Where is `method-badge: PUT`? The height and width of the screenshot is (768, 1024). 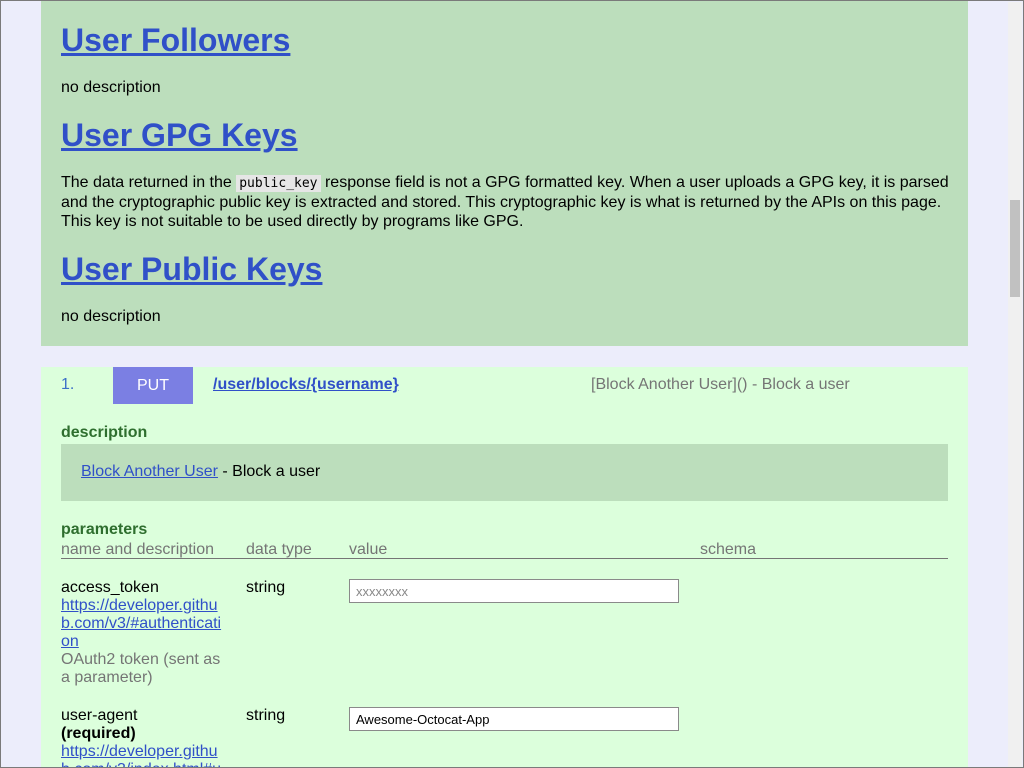 method-badge: PUT is located at coordinates (153, 385).